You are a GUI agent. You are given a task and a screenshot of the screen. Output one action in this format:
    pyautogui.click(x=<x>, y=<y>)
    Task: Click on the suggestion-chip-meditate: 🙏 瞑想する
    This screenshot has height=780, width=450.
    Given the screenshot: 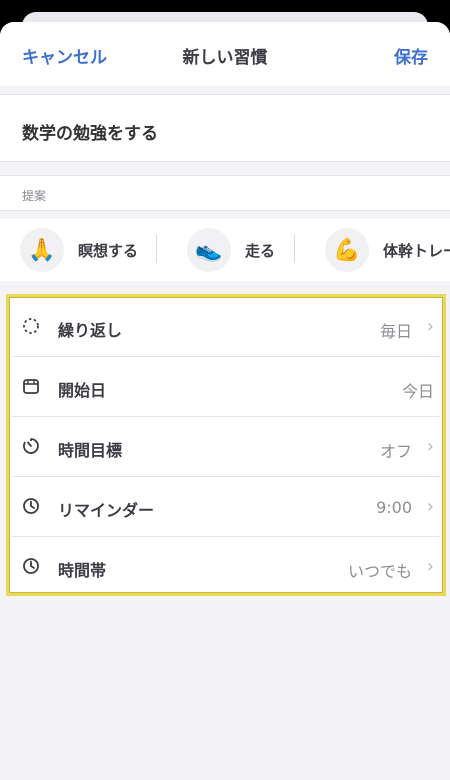 What is the action you would take?
    pyautogui.click(x=79, y=250)
    